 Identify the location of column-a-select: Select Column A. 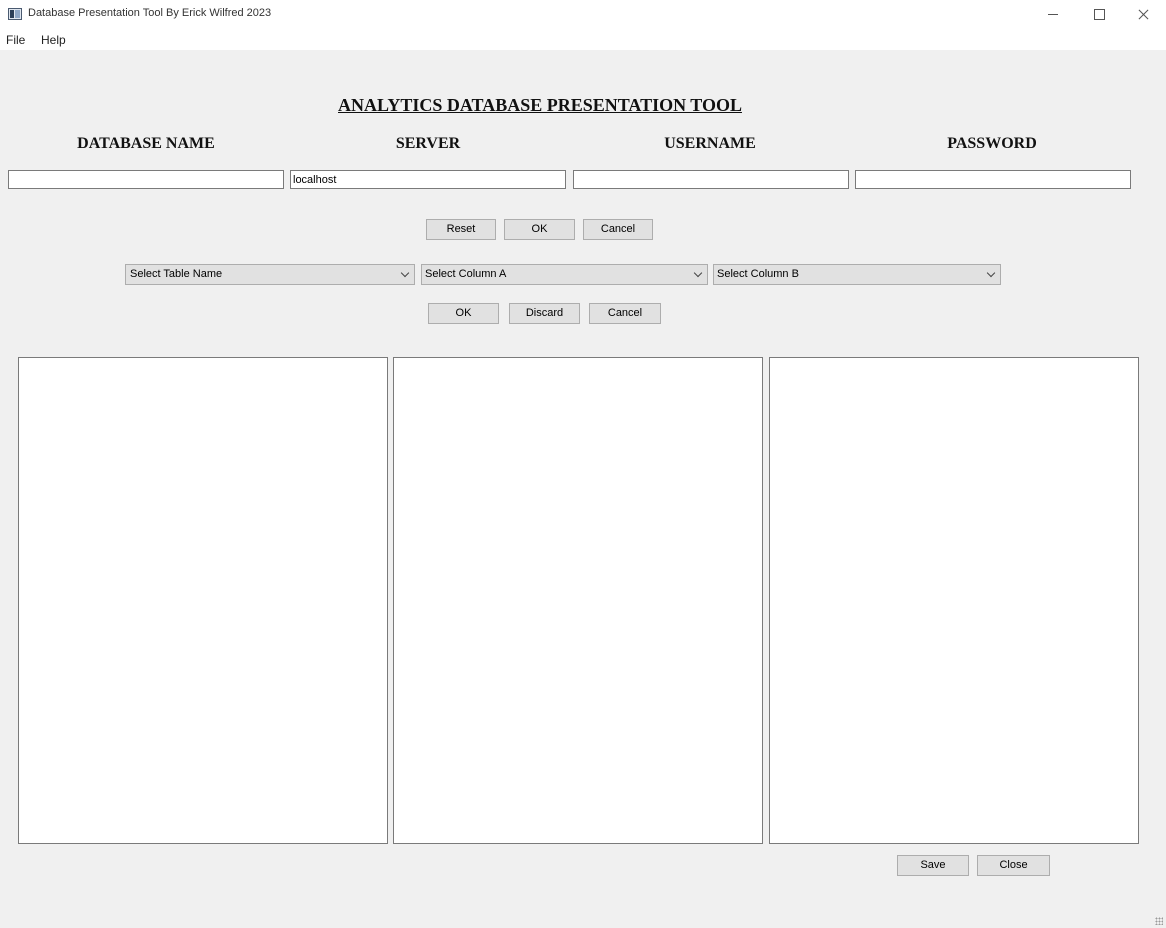
(564, 274).